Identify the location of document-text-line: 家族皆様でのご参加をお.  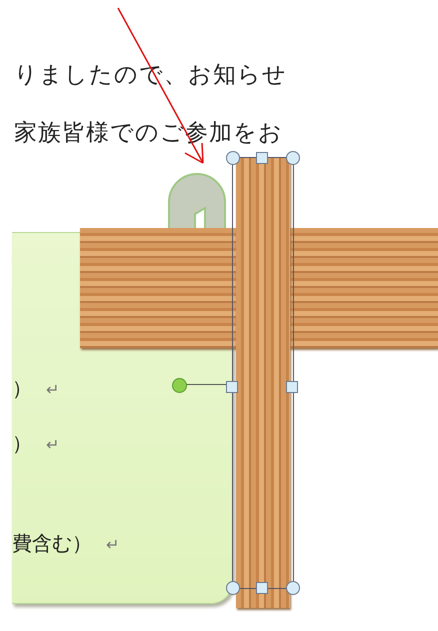
(149, 133).